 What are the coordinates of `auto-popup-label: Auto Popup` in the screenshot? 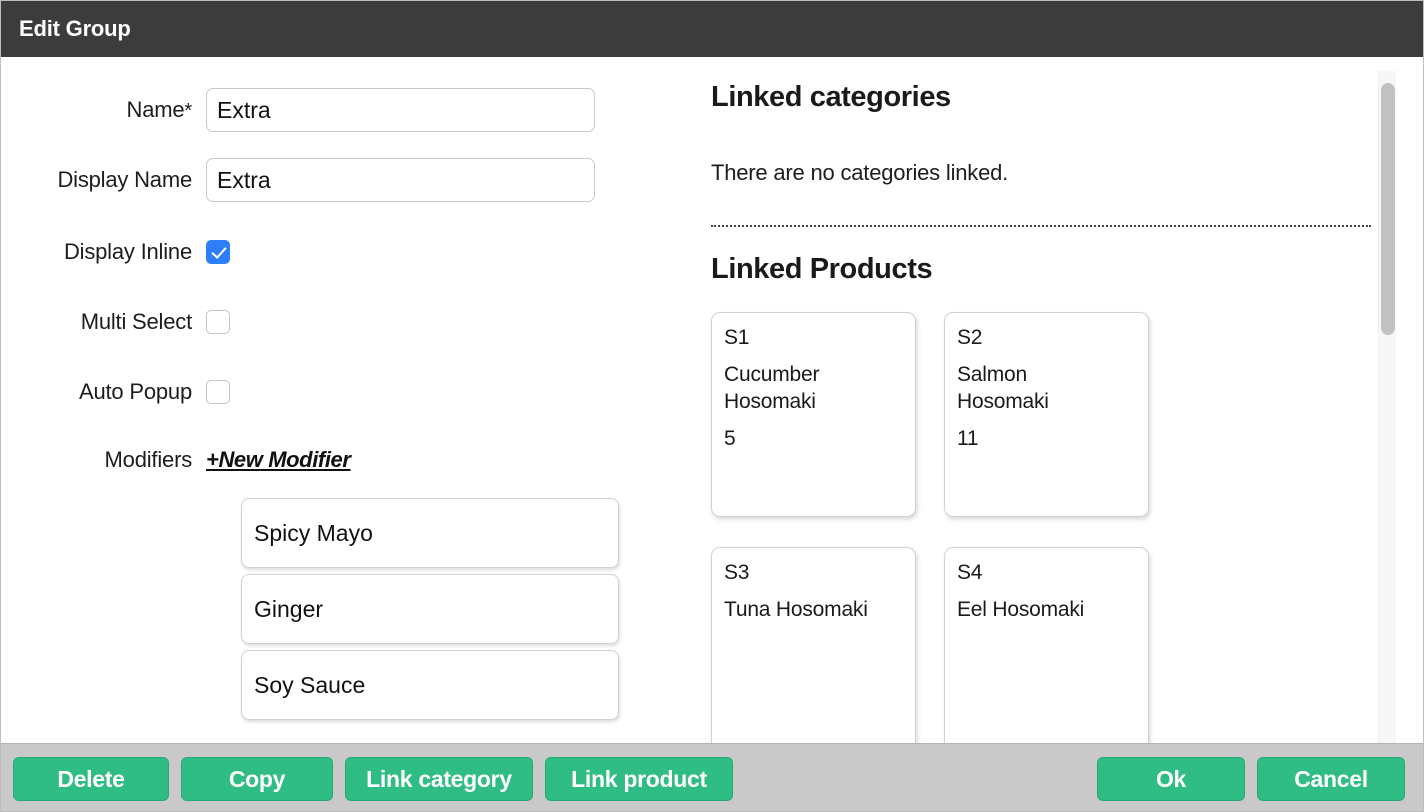 It's located at (135, 391).